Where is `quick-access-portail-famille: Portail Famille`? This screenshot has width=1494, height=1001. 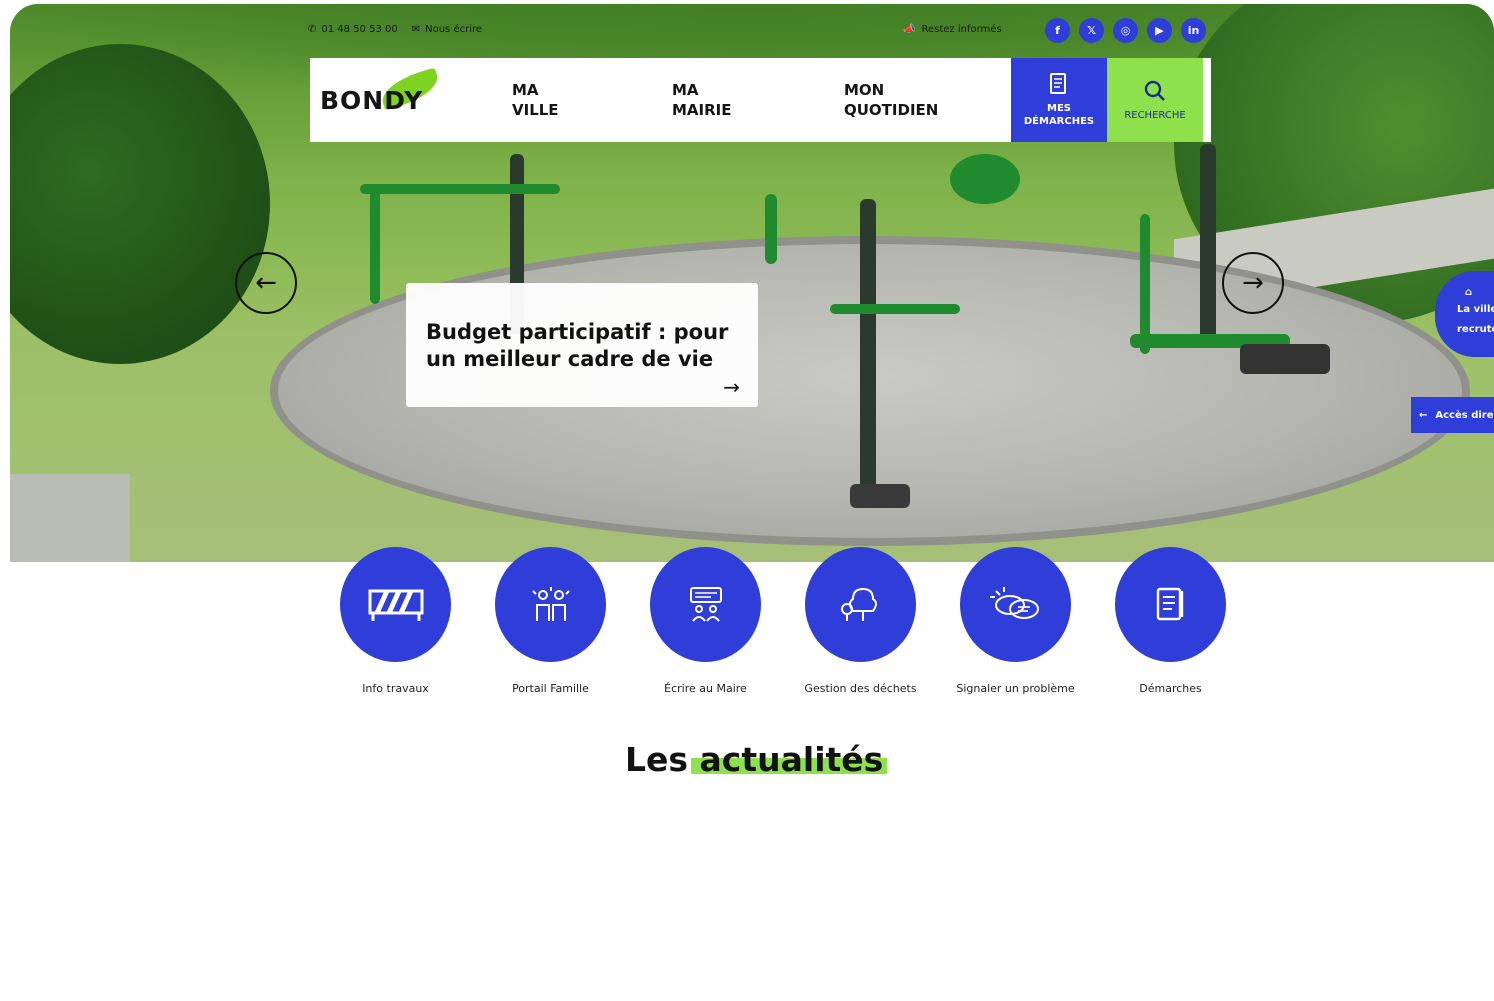 quick-access-portail-famille: Portail Famille is located at coordinates (550, 621).